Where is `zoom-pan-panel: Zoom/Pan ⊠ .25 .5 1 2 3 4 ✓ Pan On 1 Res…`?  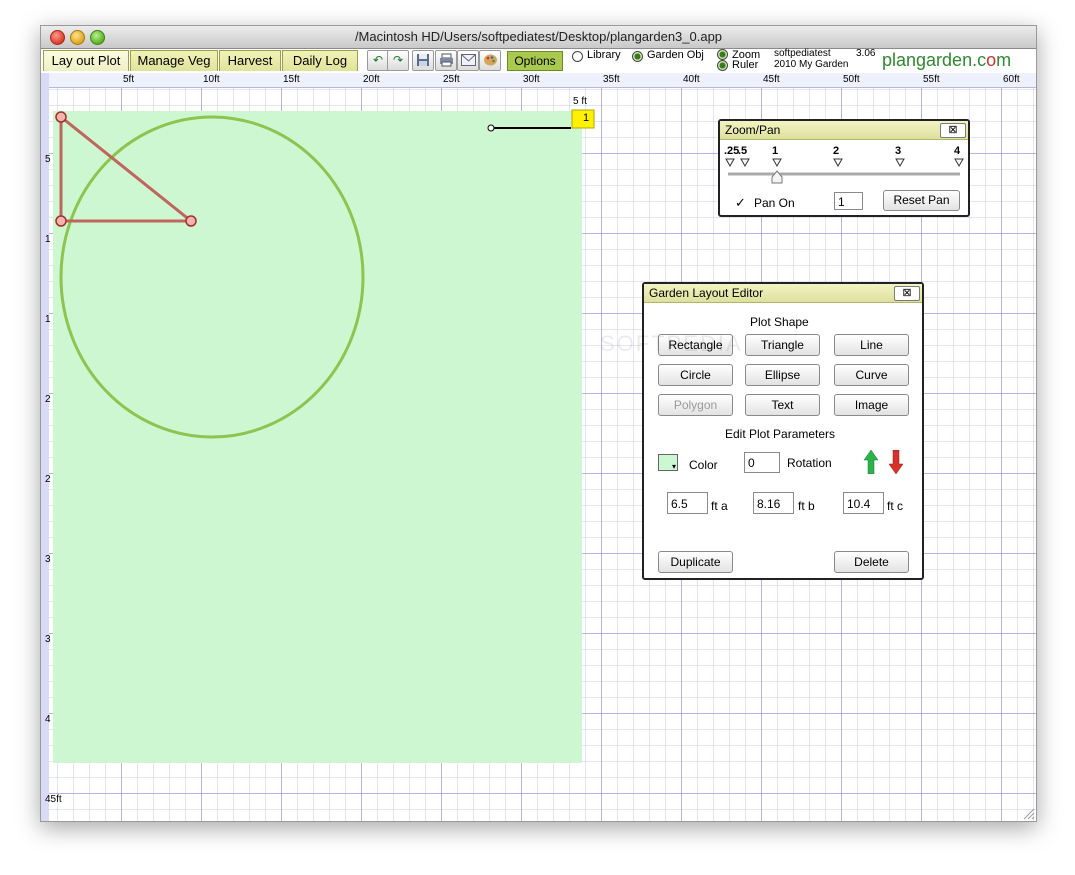 zoom-pan-panel: Zoom/Pan ⊠ .25 .5 1 2 3 4 ✓ Pan On 1 Res… is located at coordinates (844, 168).